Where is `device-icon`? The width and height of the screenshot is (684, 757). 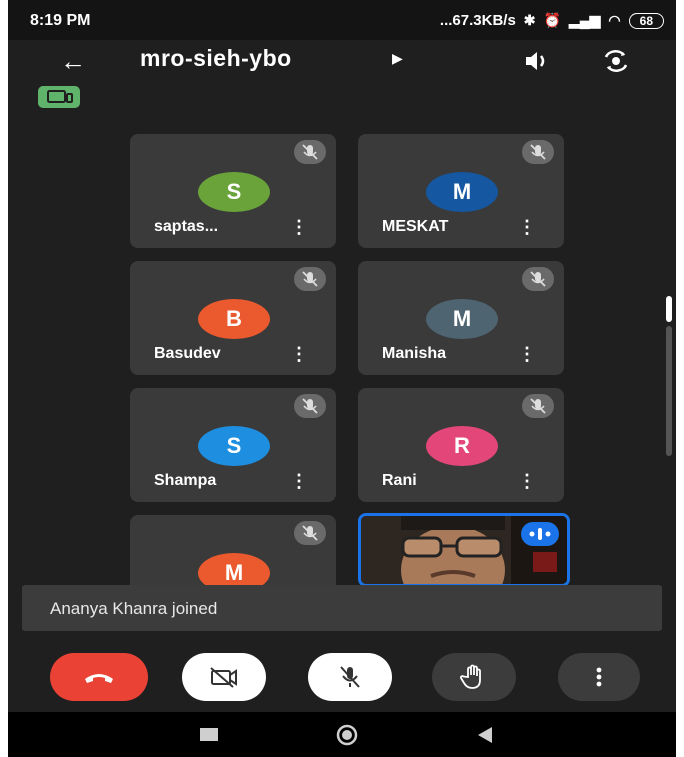 device-icon is located at coordinates (60, 96).